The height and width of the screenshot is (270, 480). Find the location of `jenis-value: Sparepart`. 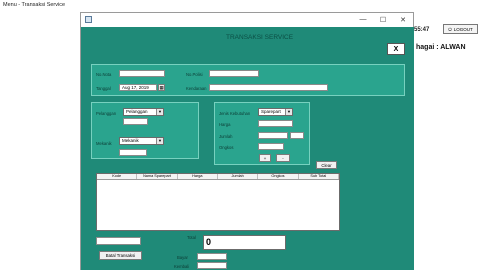

jenis-value: Sparepart is located at coordinates (271, 111).